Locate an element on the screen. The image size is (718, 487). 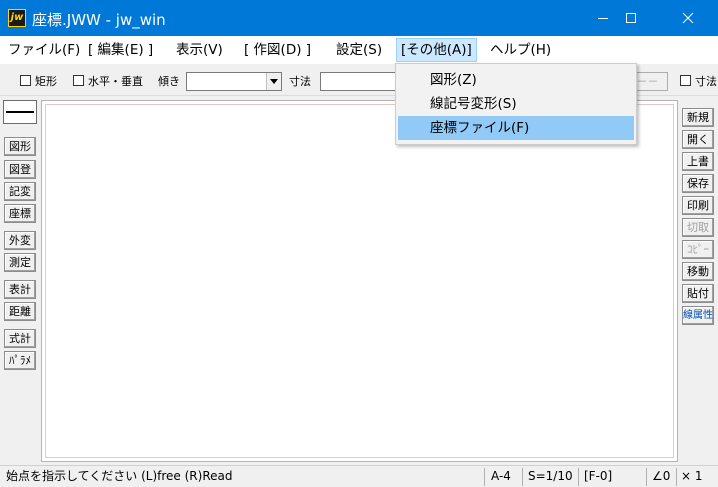
tool-line-attribute: 線属性 is located at coordinates (698, 315).